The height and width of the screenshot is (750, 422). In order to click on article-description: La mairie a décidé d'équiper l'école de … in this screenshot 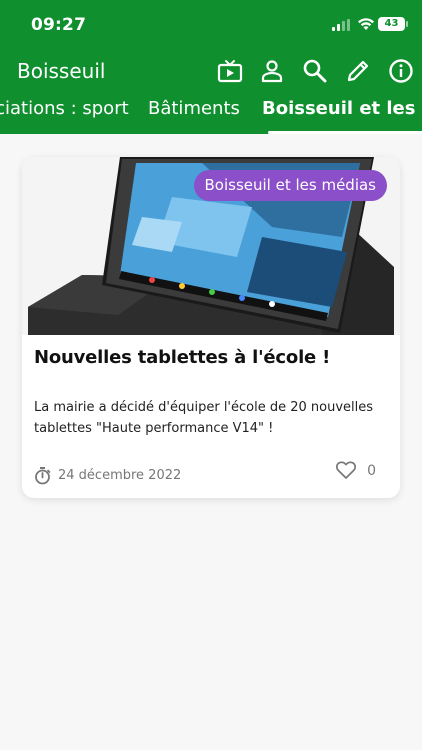, I will do `click(204, 418)`.